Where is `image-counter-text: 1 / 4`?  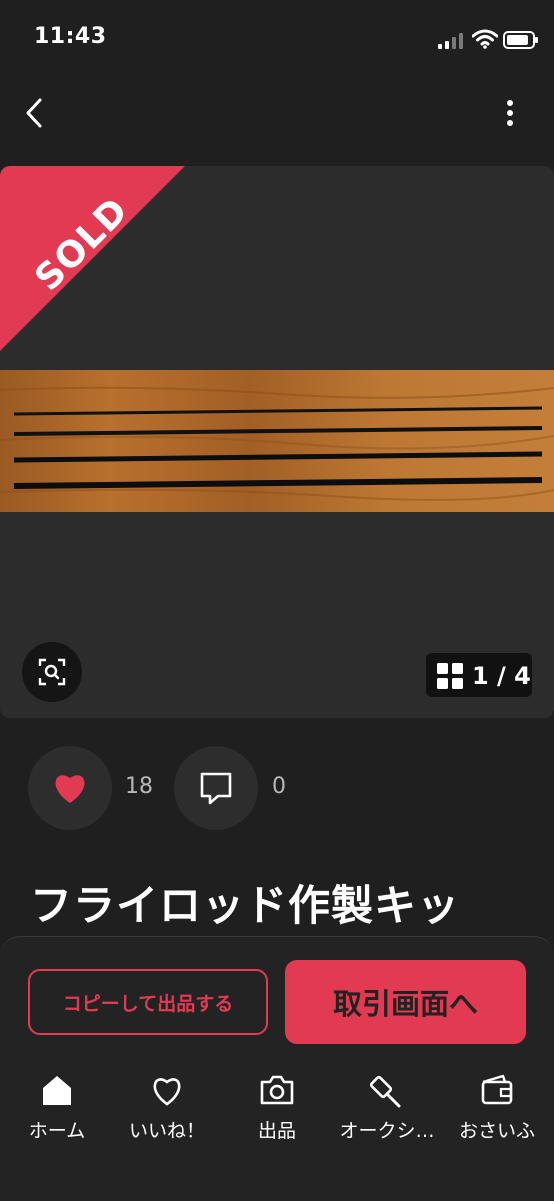 image-counter-text: 1 / 4 is located at coordinates (501, 676).